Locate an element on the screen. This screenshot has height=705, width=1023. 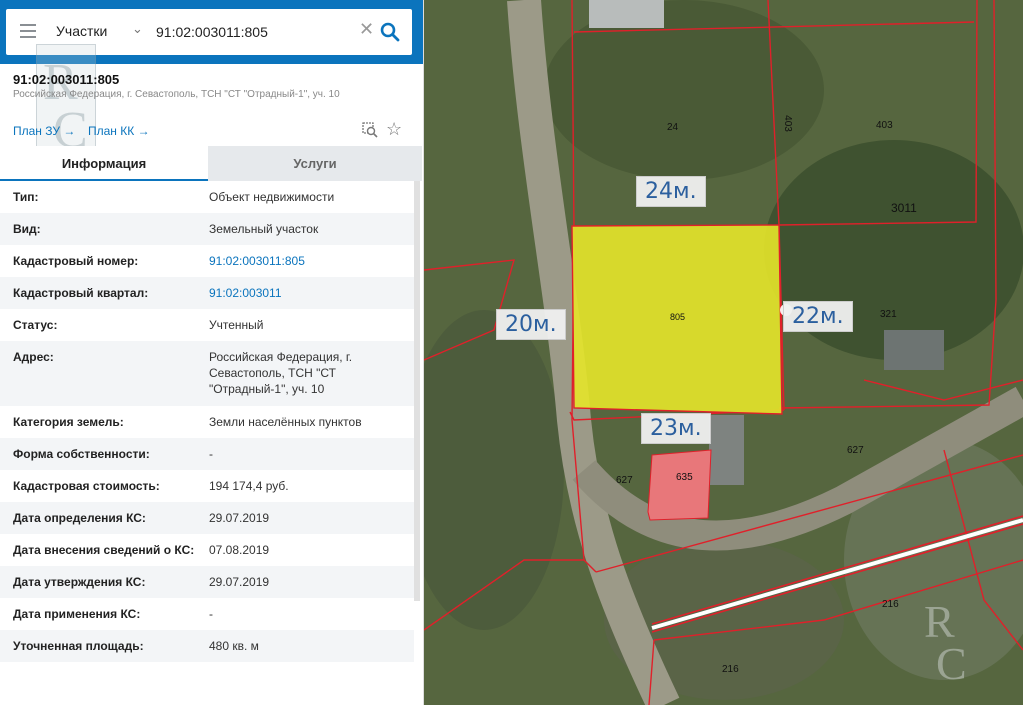
property-label: Кадастровая стоимость: is located at coordinates (86, 486).